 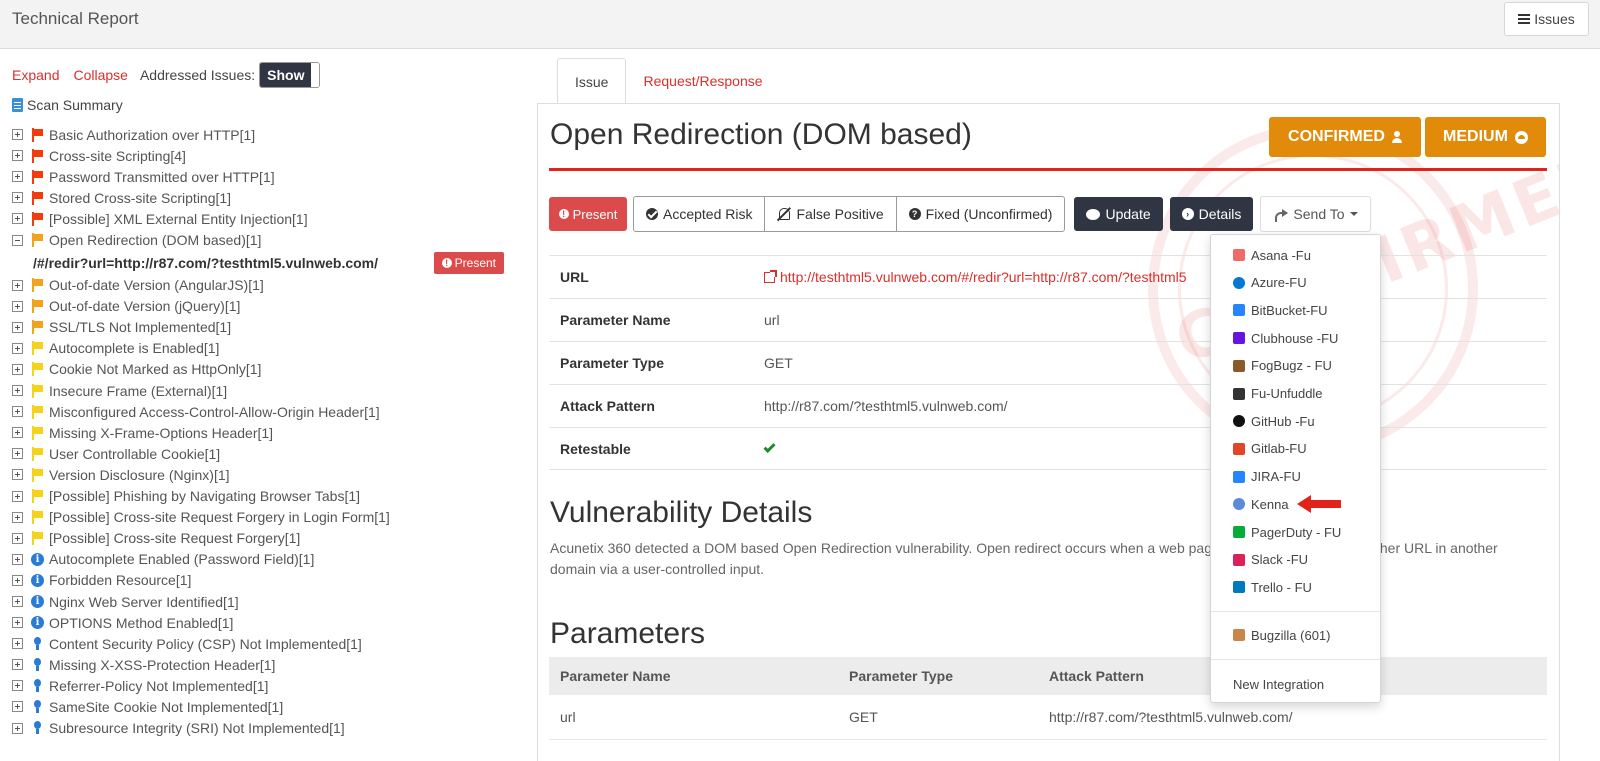 What do you see at coordinates (615, 676) in the screenshot?
I see `column-header: Parameter Name` at bounding box center [615, 676].